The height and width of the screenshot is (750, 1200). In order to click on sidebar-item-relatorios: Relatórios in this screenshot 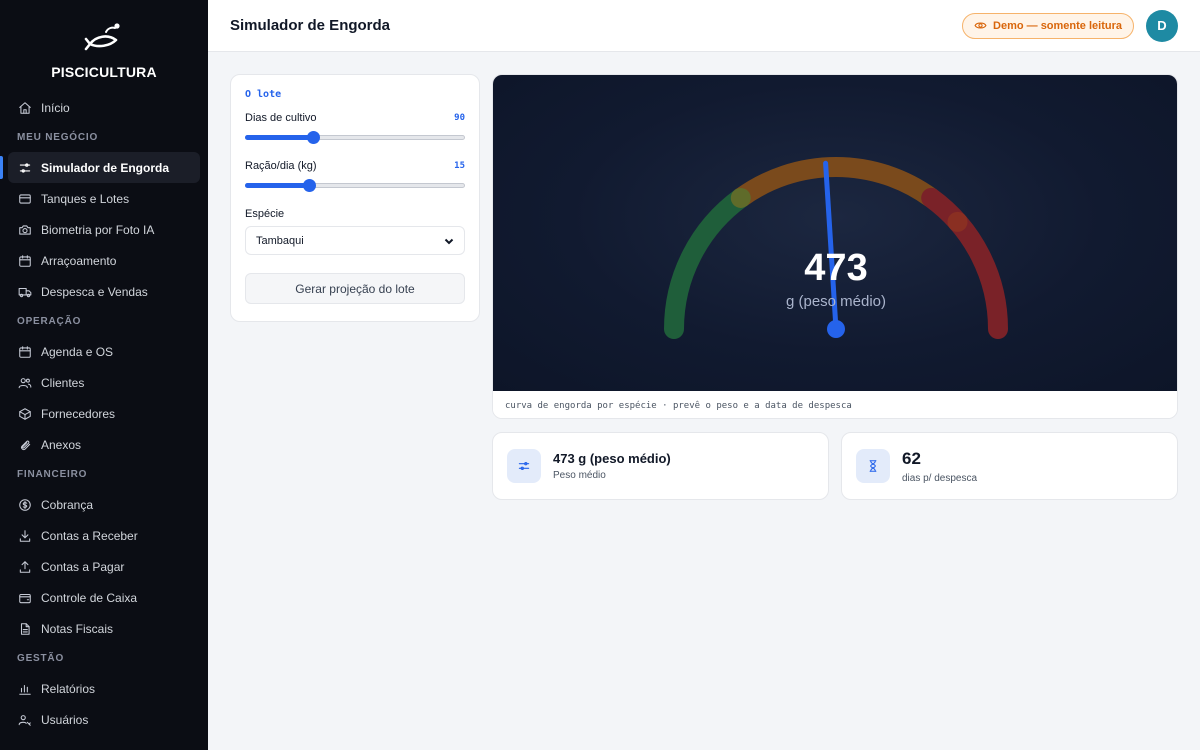, I will do `click(104, 688)`.